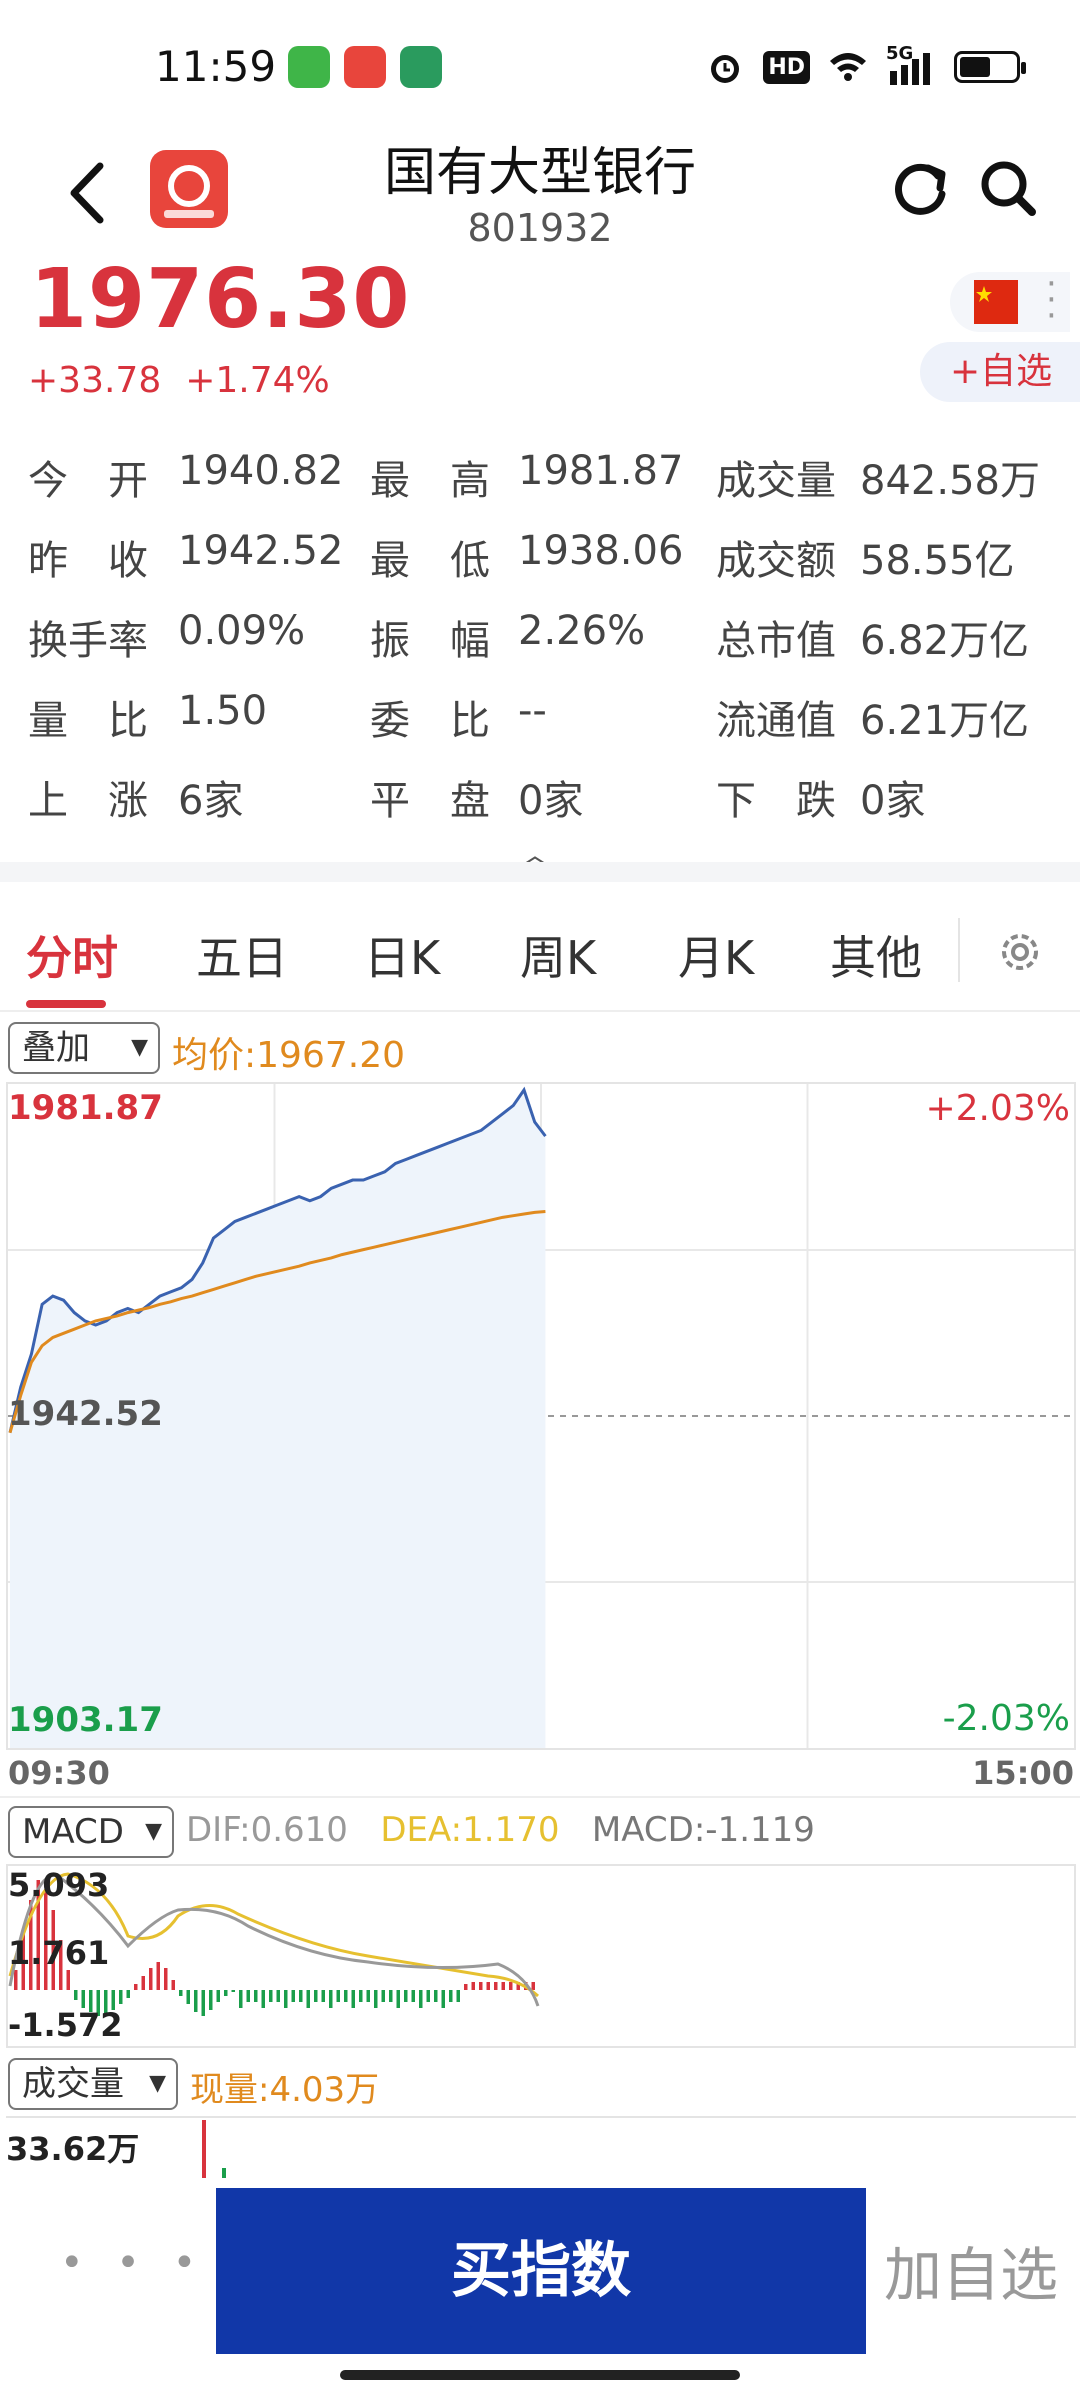 Image resolution: width=1080 pixels, height=2400 pixels. What do you see at coordinates (540, 872) in the screenshot?
I see `section-divider` at bounding box center [540, 872].